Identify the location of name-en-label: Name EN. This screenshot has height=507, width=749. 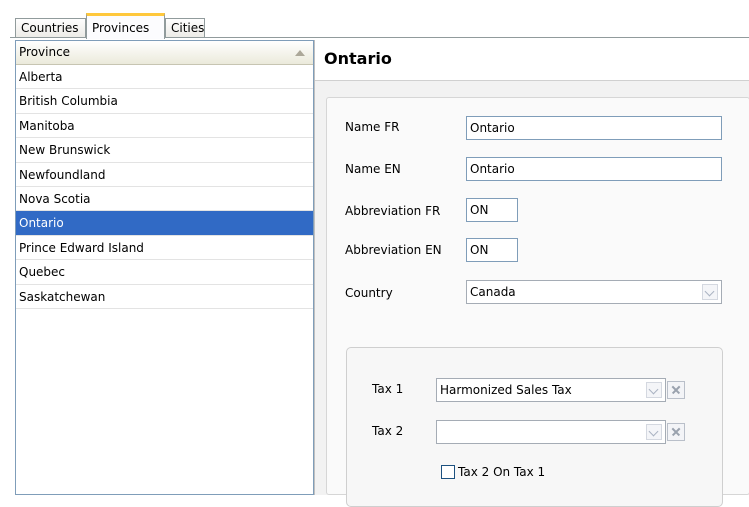
(373, 169).